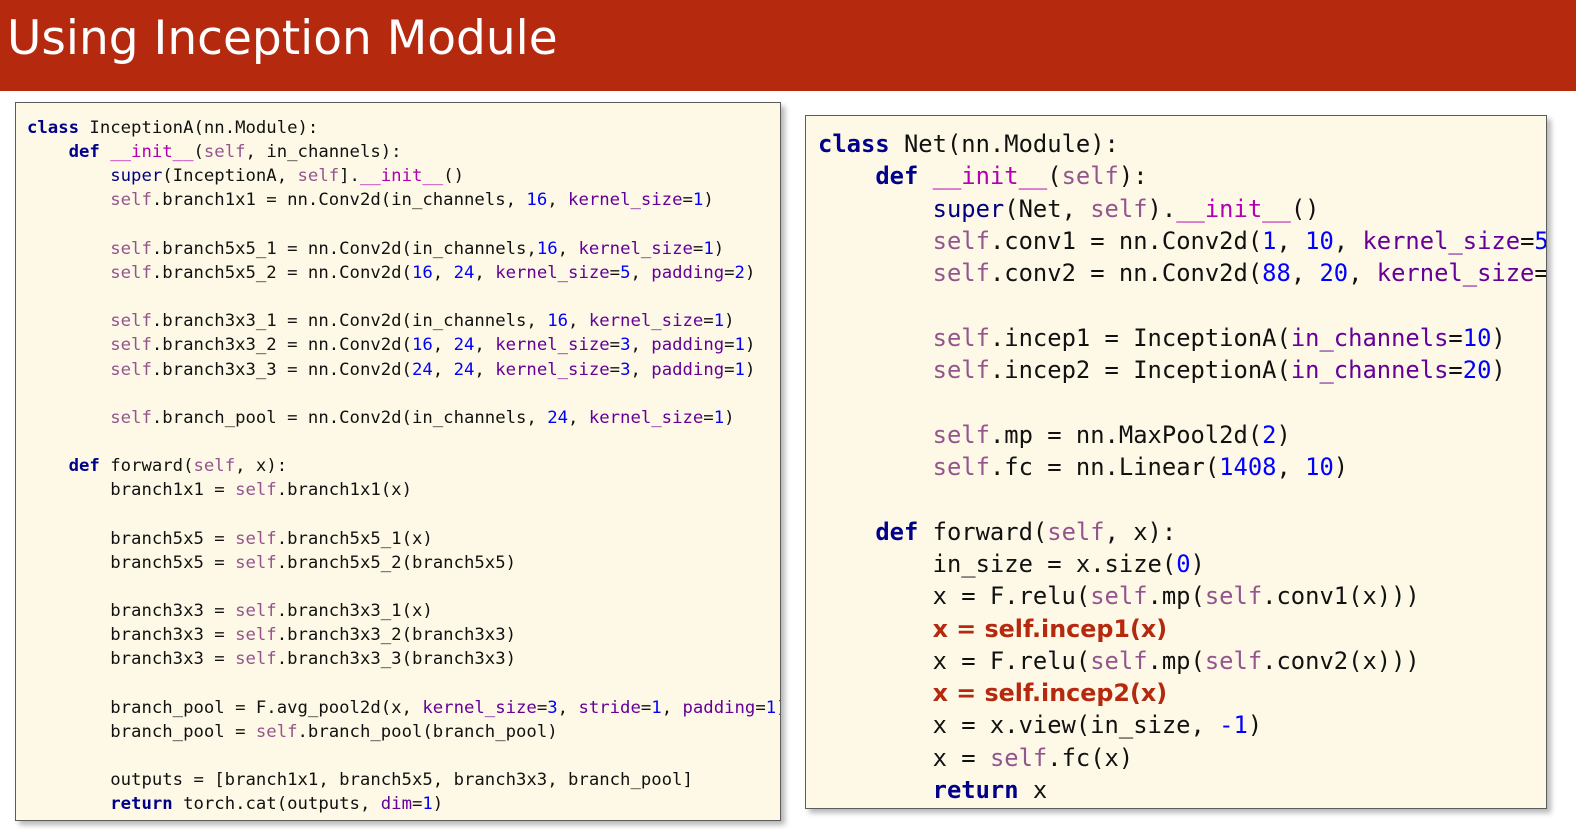 This screenshot has width=1576, height=829. What do you see at coordinates (788, 45) in the screenshot?
I see `title-bar: Using Inception Module` at bounding box center [788, 45].